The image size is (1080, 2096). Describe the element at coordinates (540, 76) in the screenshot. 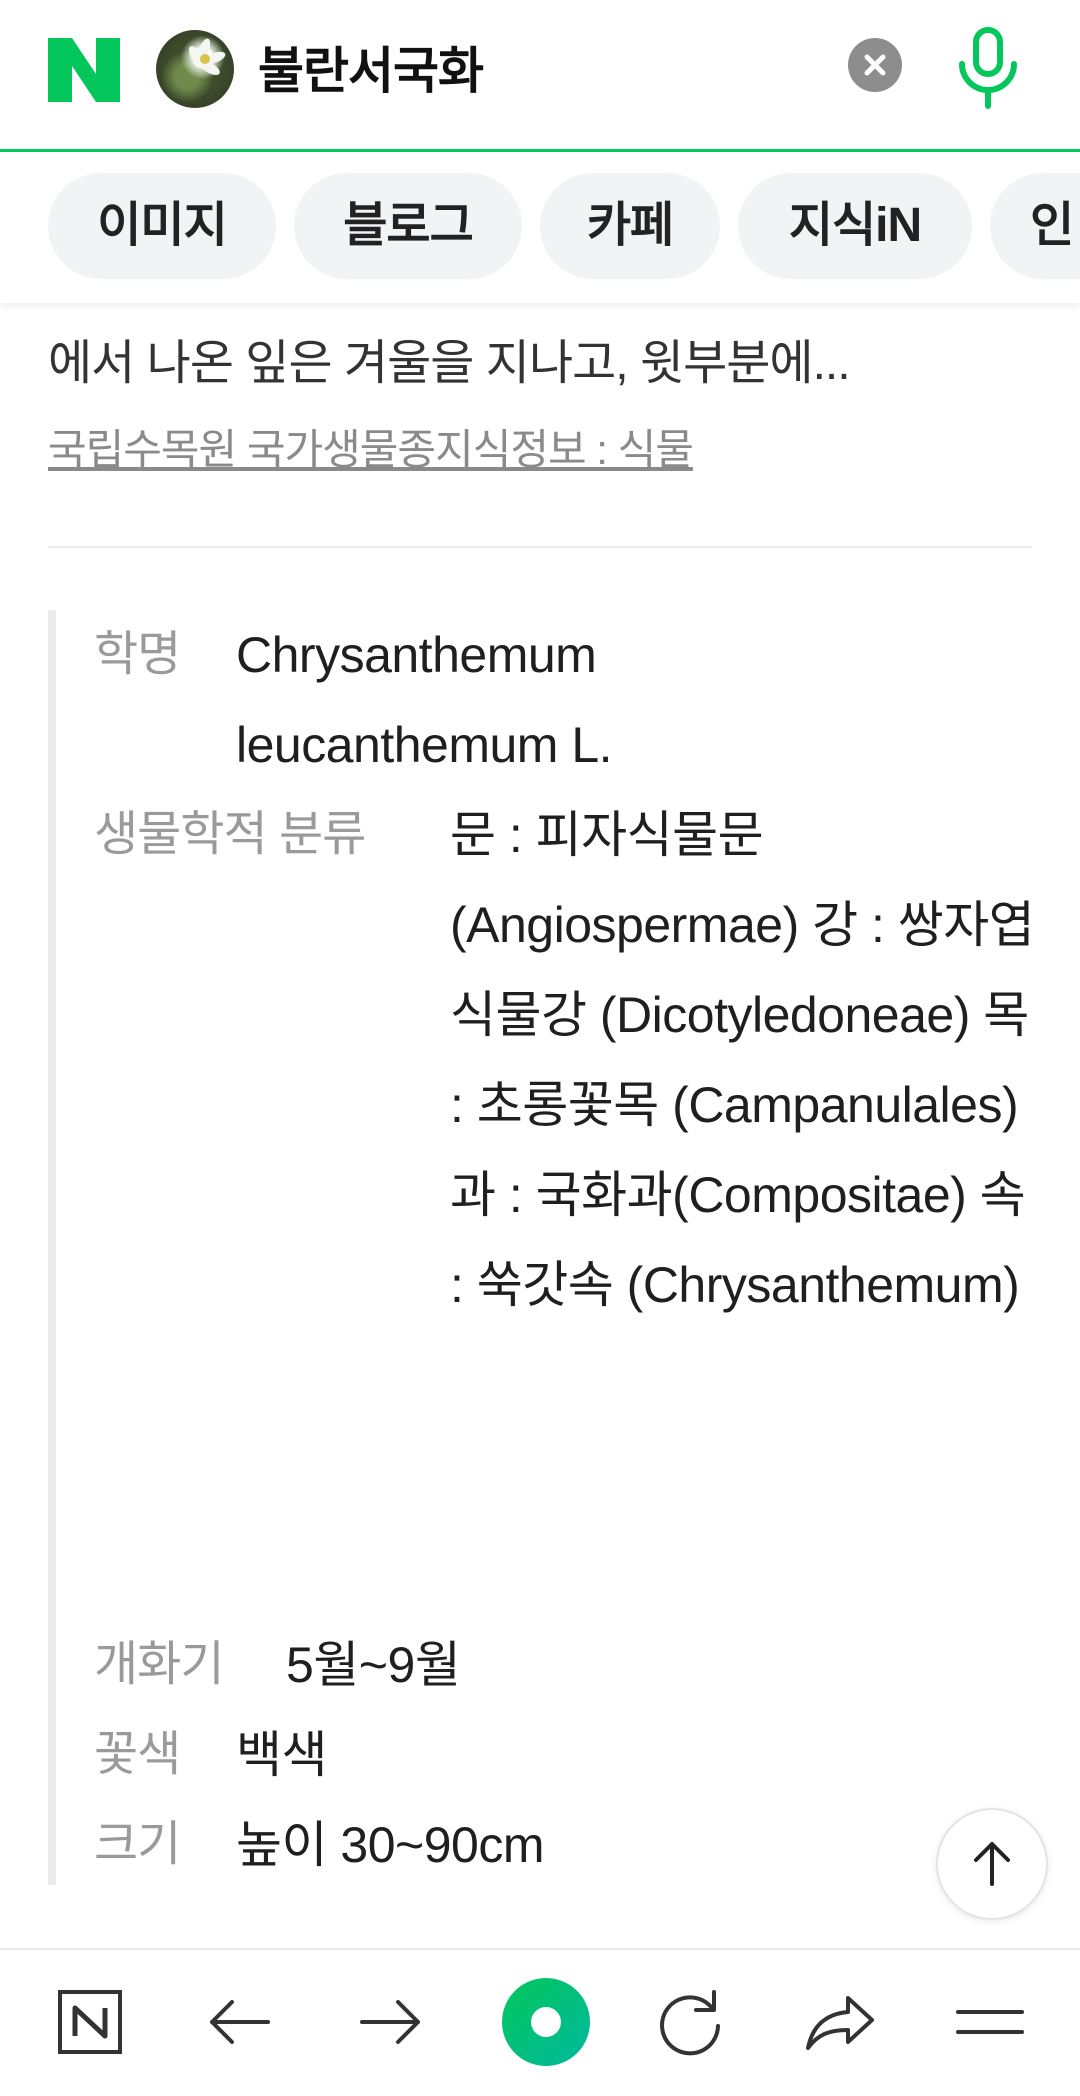

I see `search-bar: 불란서국화` at that location.